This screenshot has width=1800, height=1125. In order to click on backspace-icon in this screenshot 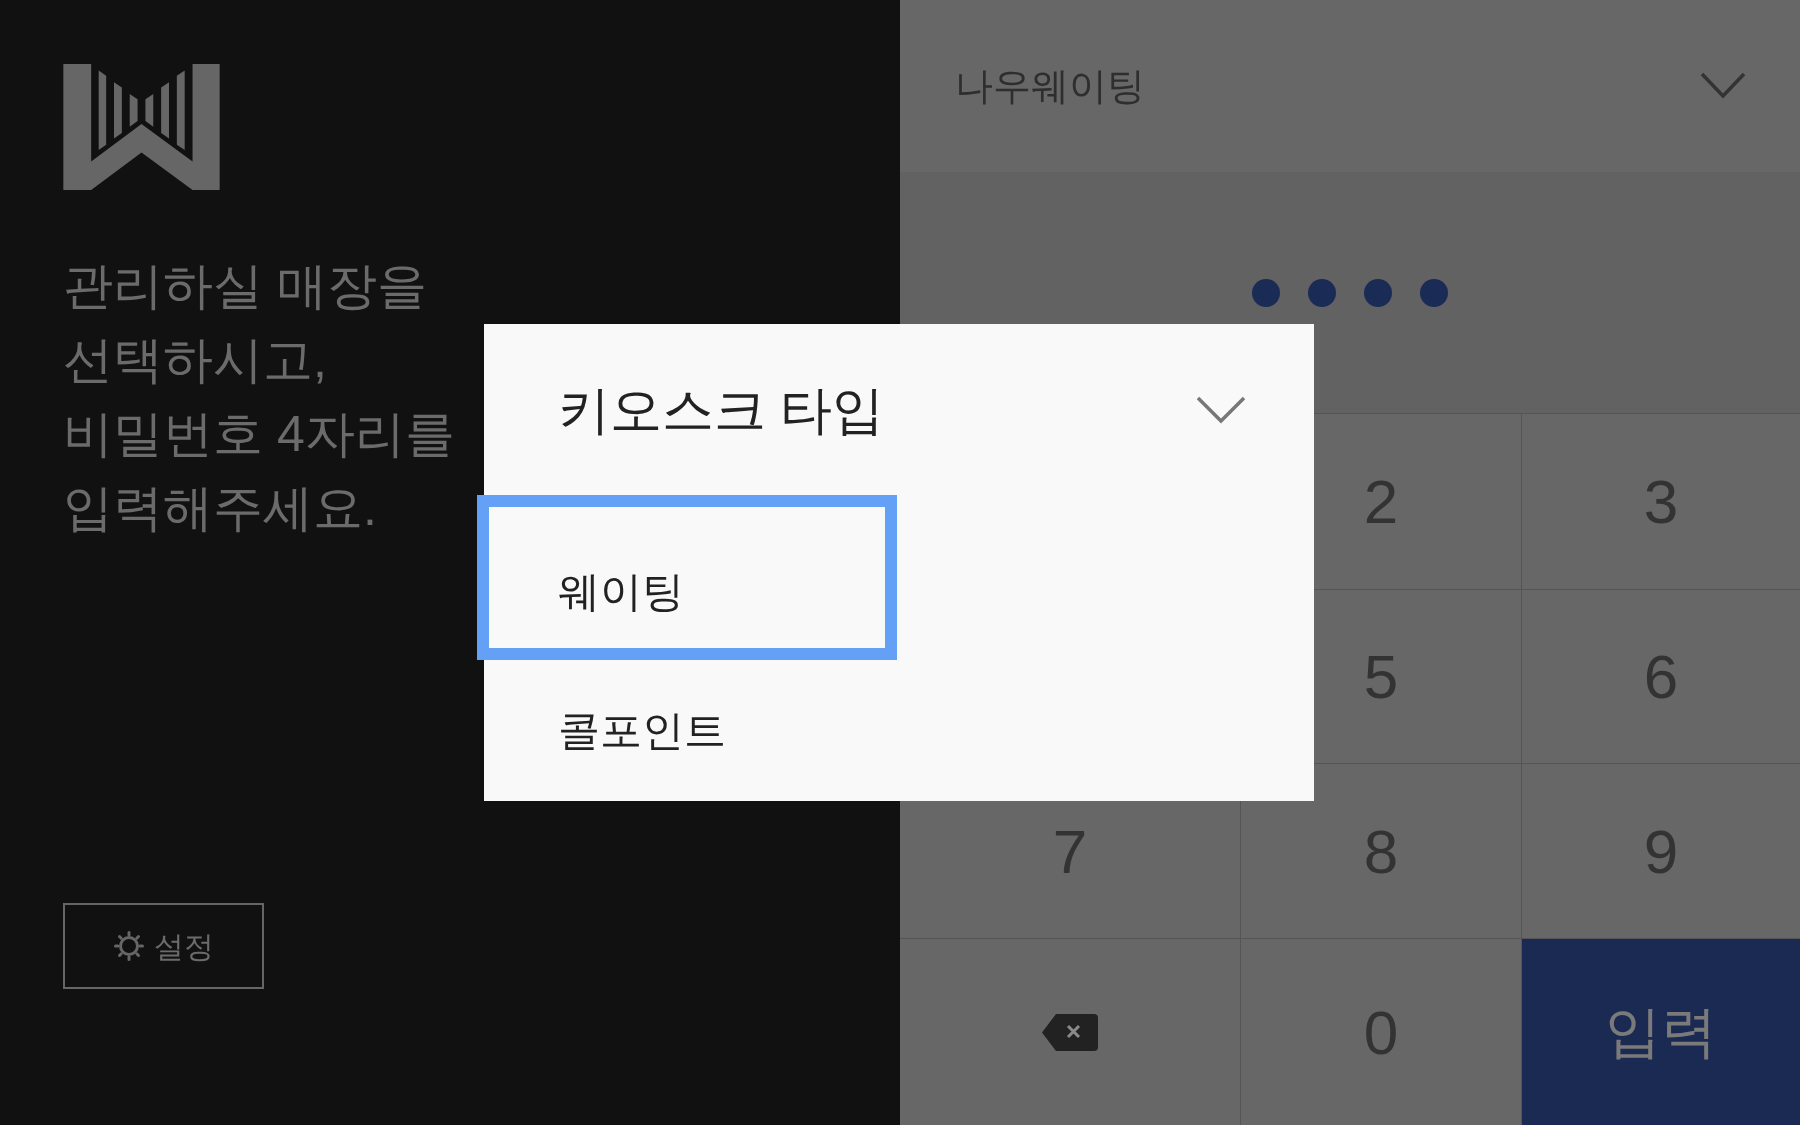, I will do `click(1070, 1032)`.